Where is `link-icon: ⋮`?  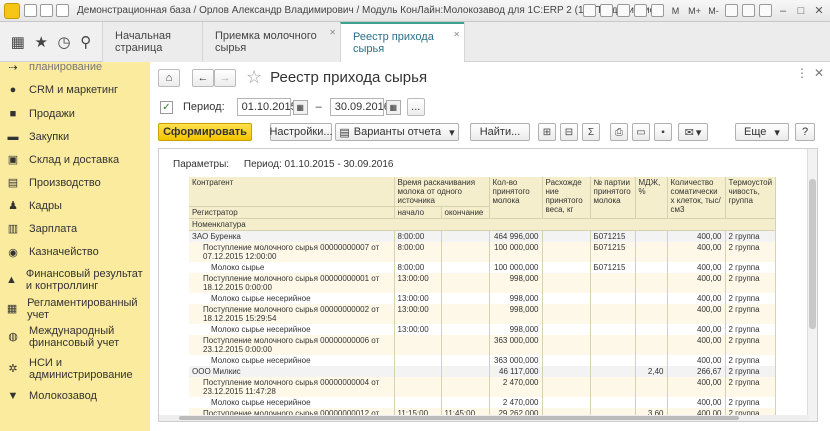 link-icon: ⋮ is located at coordinates (802, 73).